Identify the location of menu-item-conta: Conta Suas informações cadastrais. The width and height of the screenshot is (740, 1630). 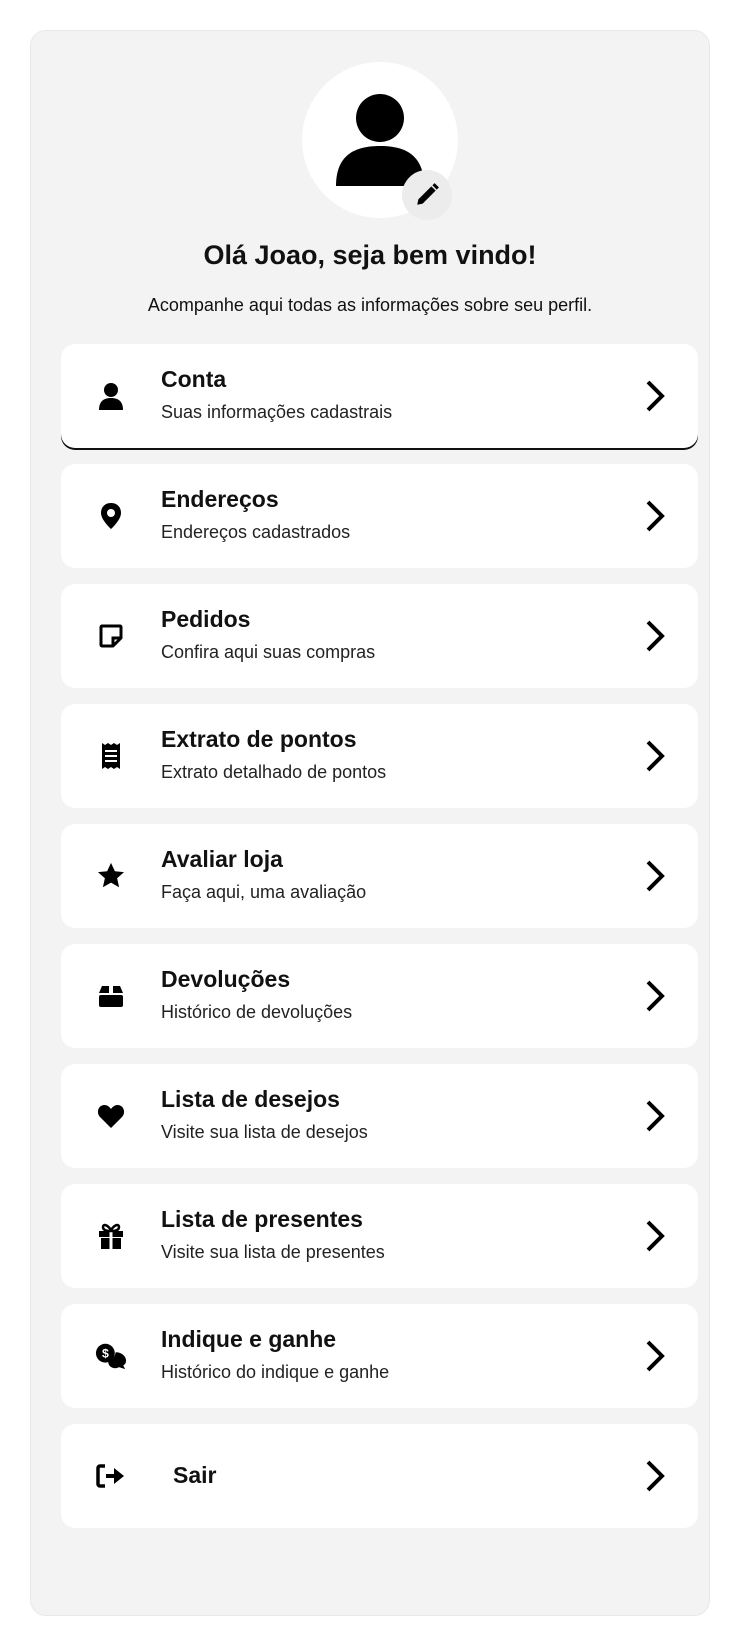
(379, 396).